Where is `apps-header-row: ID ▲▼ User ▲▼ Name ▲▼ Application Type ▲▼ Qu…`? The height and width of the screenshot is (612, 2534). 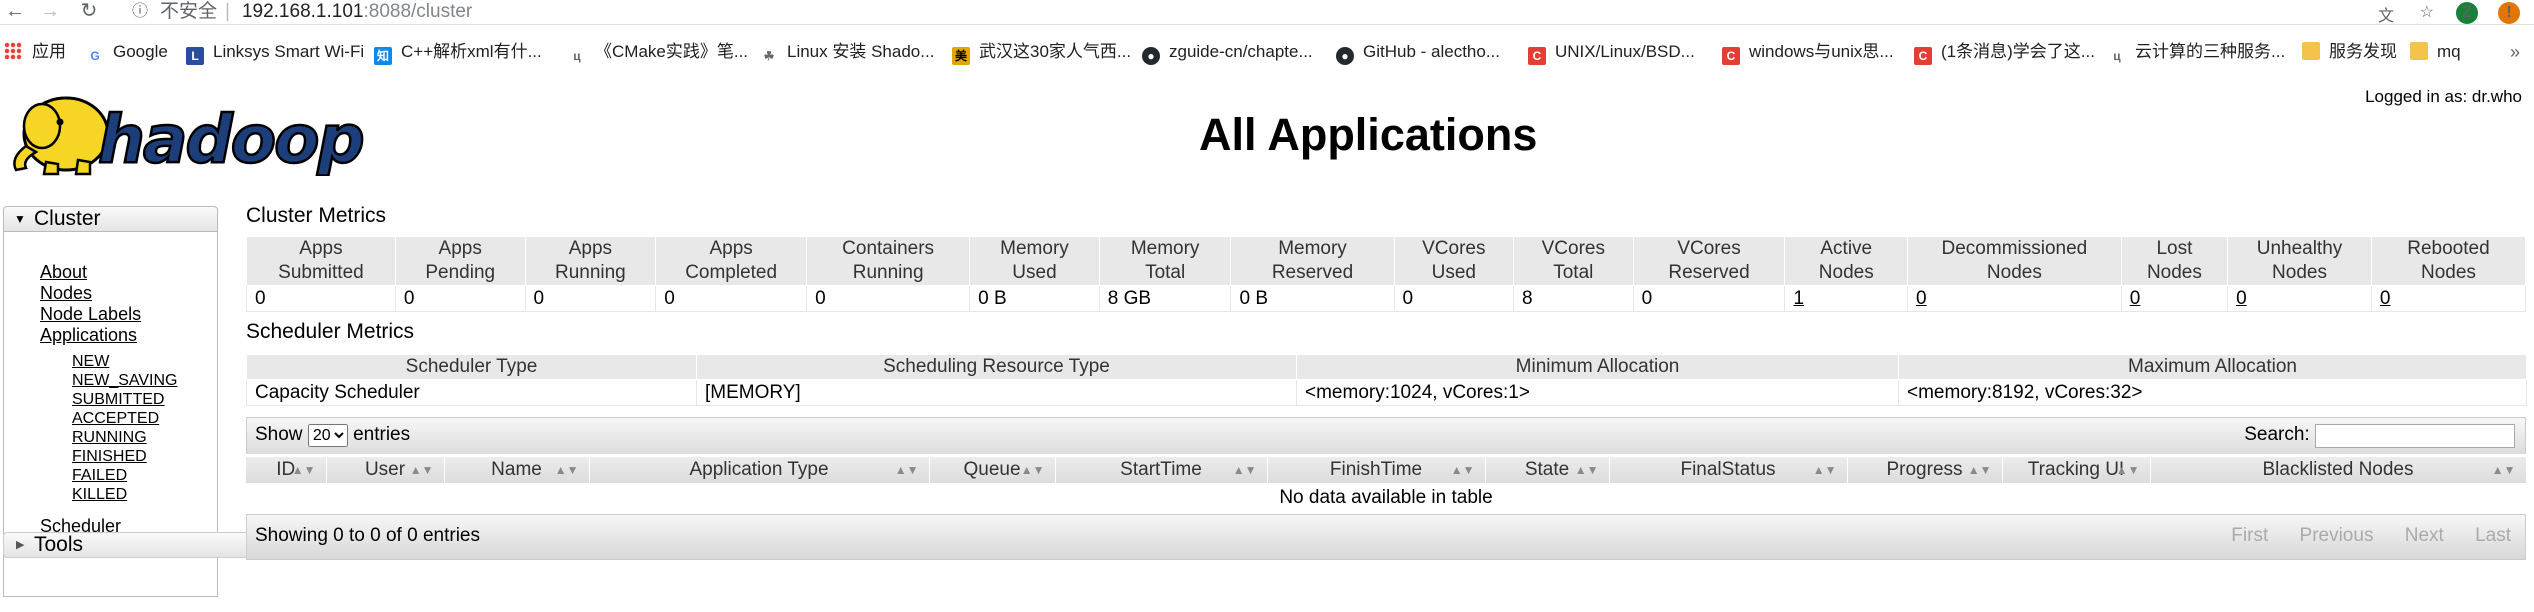 apps-header-row: ID ▲▼ User ▲▼ Name ▲▼ Application Type ▲▼ Qu… is located at coordinates (1386, 470).